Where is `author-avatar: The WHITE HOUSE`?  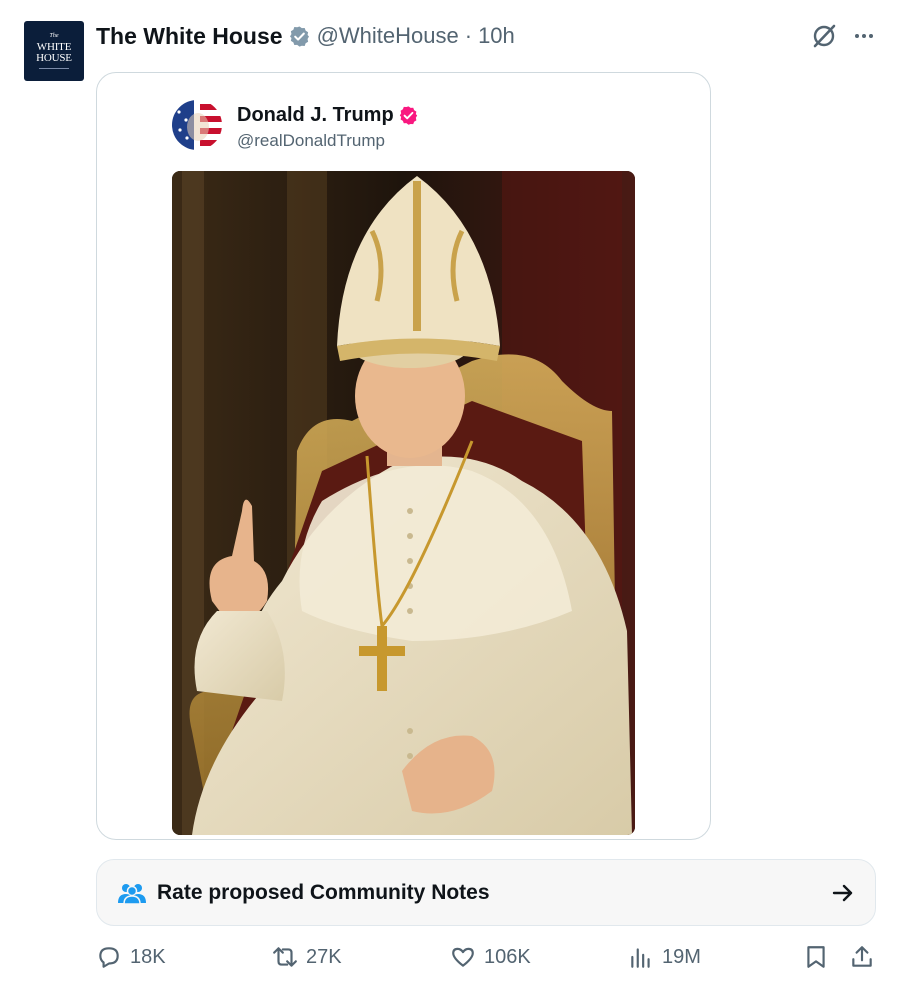
author-avatar: The WHITE HOUSE is located at coordinates (54, 51).